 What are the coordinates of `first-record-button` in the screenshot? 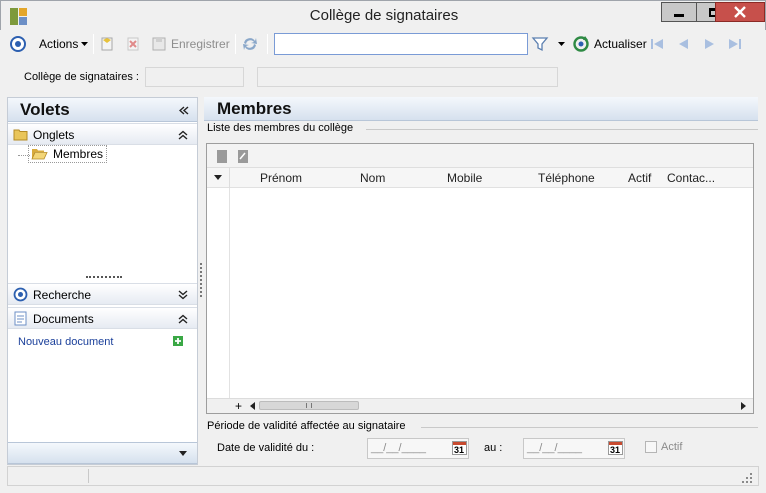 It's located at (657, 44).